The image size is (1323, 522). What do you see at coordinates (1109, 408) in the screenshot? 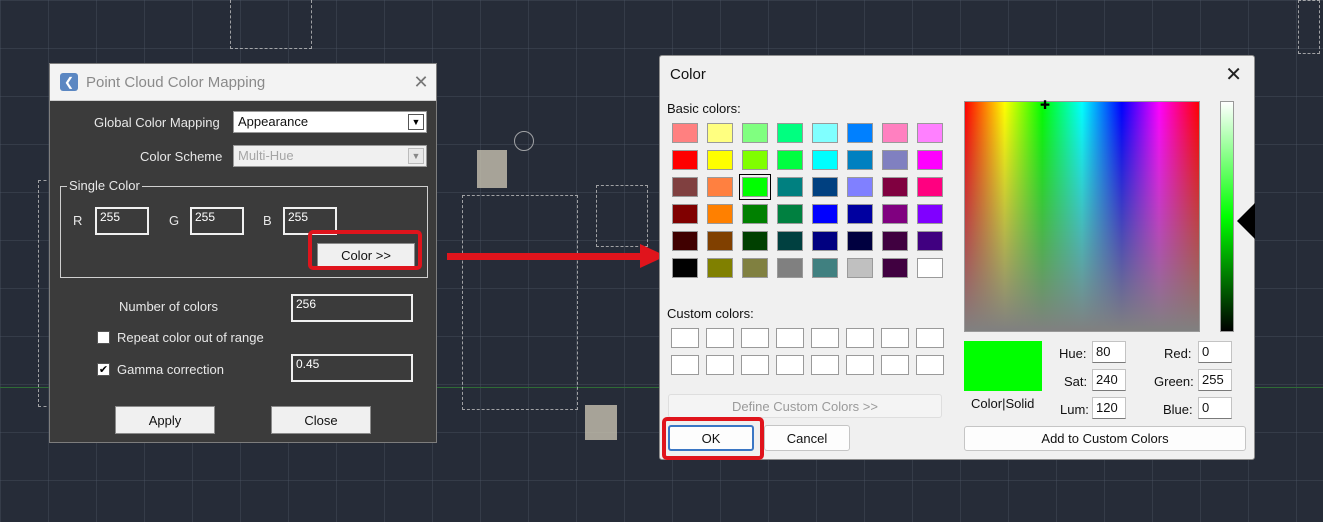
I see `lum-input: 120` at bounding box center [1109, 408].